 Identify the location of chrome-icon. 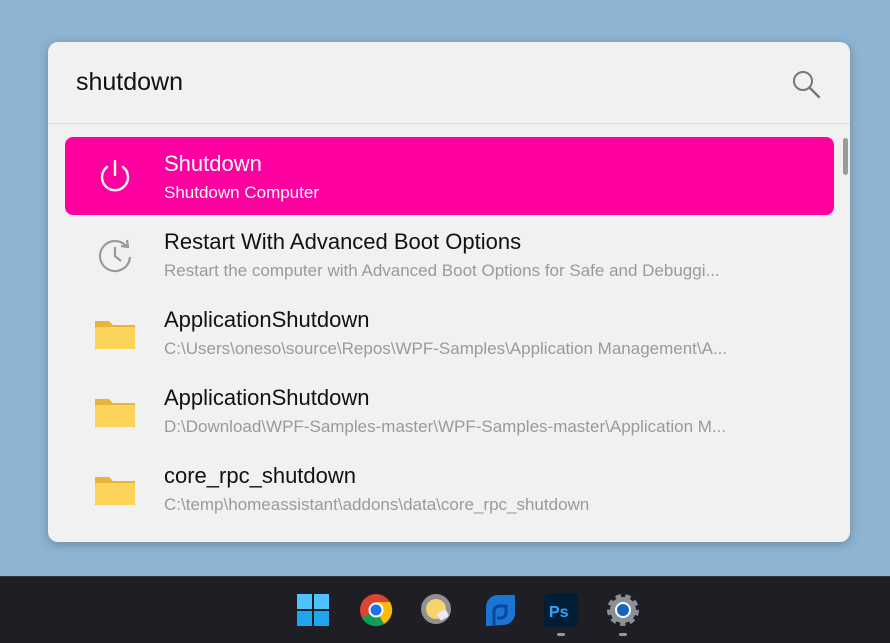
(376, 610).